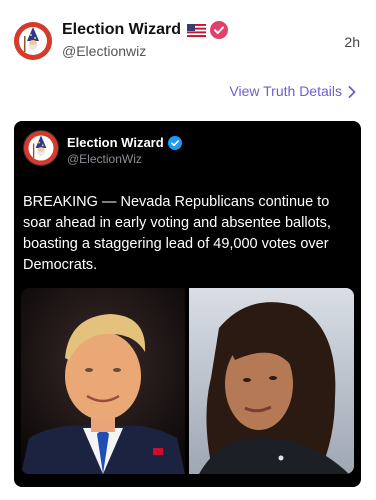 The width and height of the screenshot is (376, 500). I want to click on embed-author-handle: @ElectionWiz, so click(104, 159).